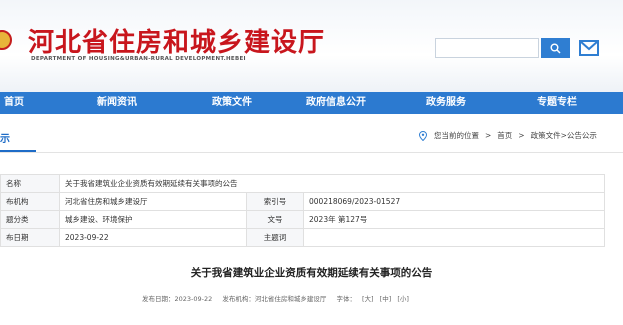  What do you see at coordinates (117, 103) in the screenshot?
I see `nav-item-news: 新闻资讯` at bounding box center [117, 103].